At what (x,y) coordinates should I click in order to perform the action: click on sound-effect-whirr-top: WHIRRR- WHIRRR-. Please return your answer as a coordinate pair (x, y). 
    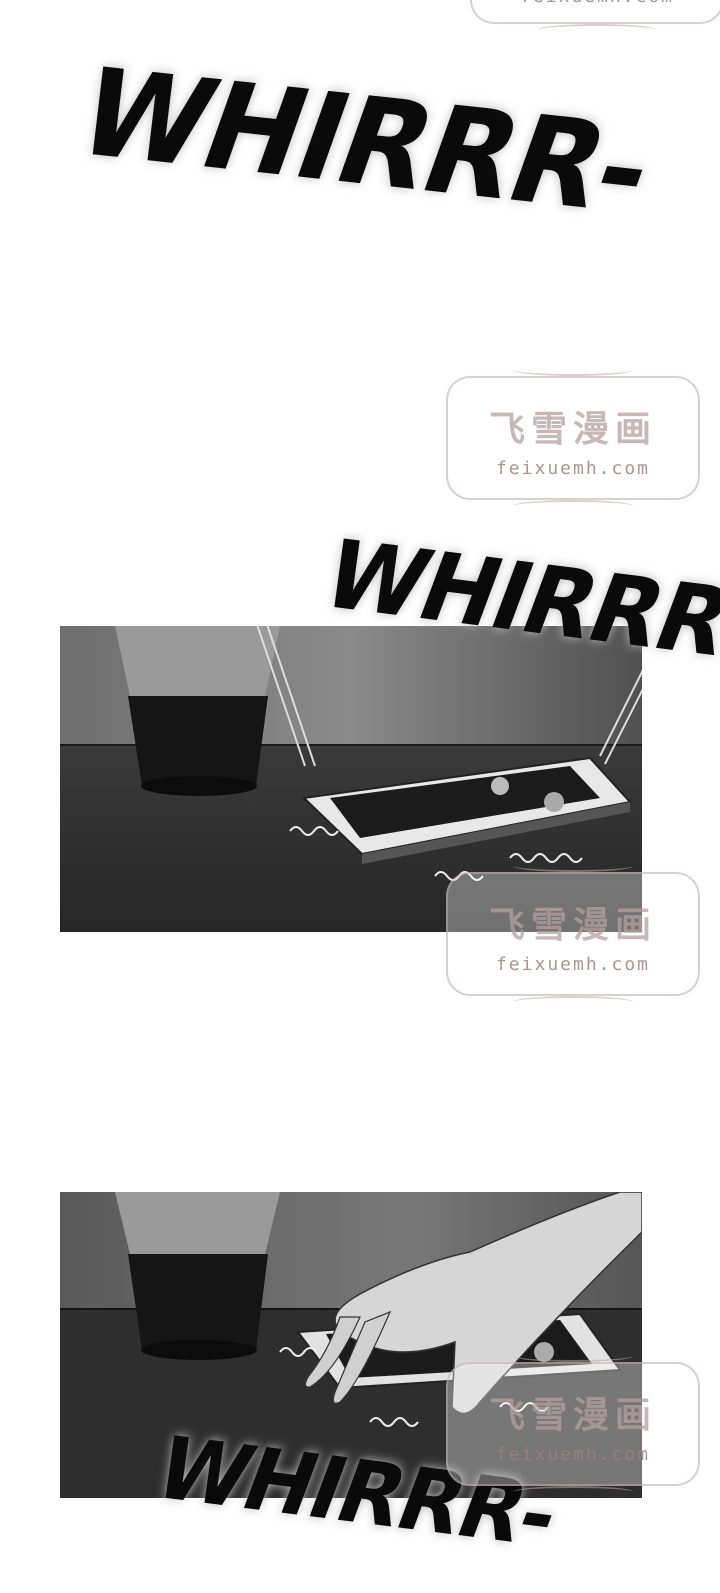
    Looking at the image, I should click on (365, 141).